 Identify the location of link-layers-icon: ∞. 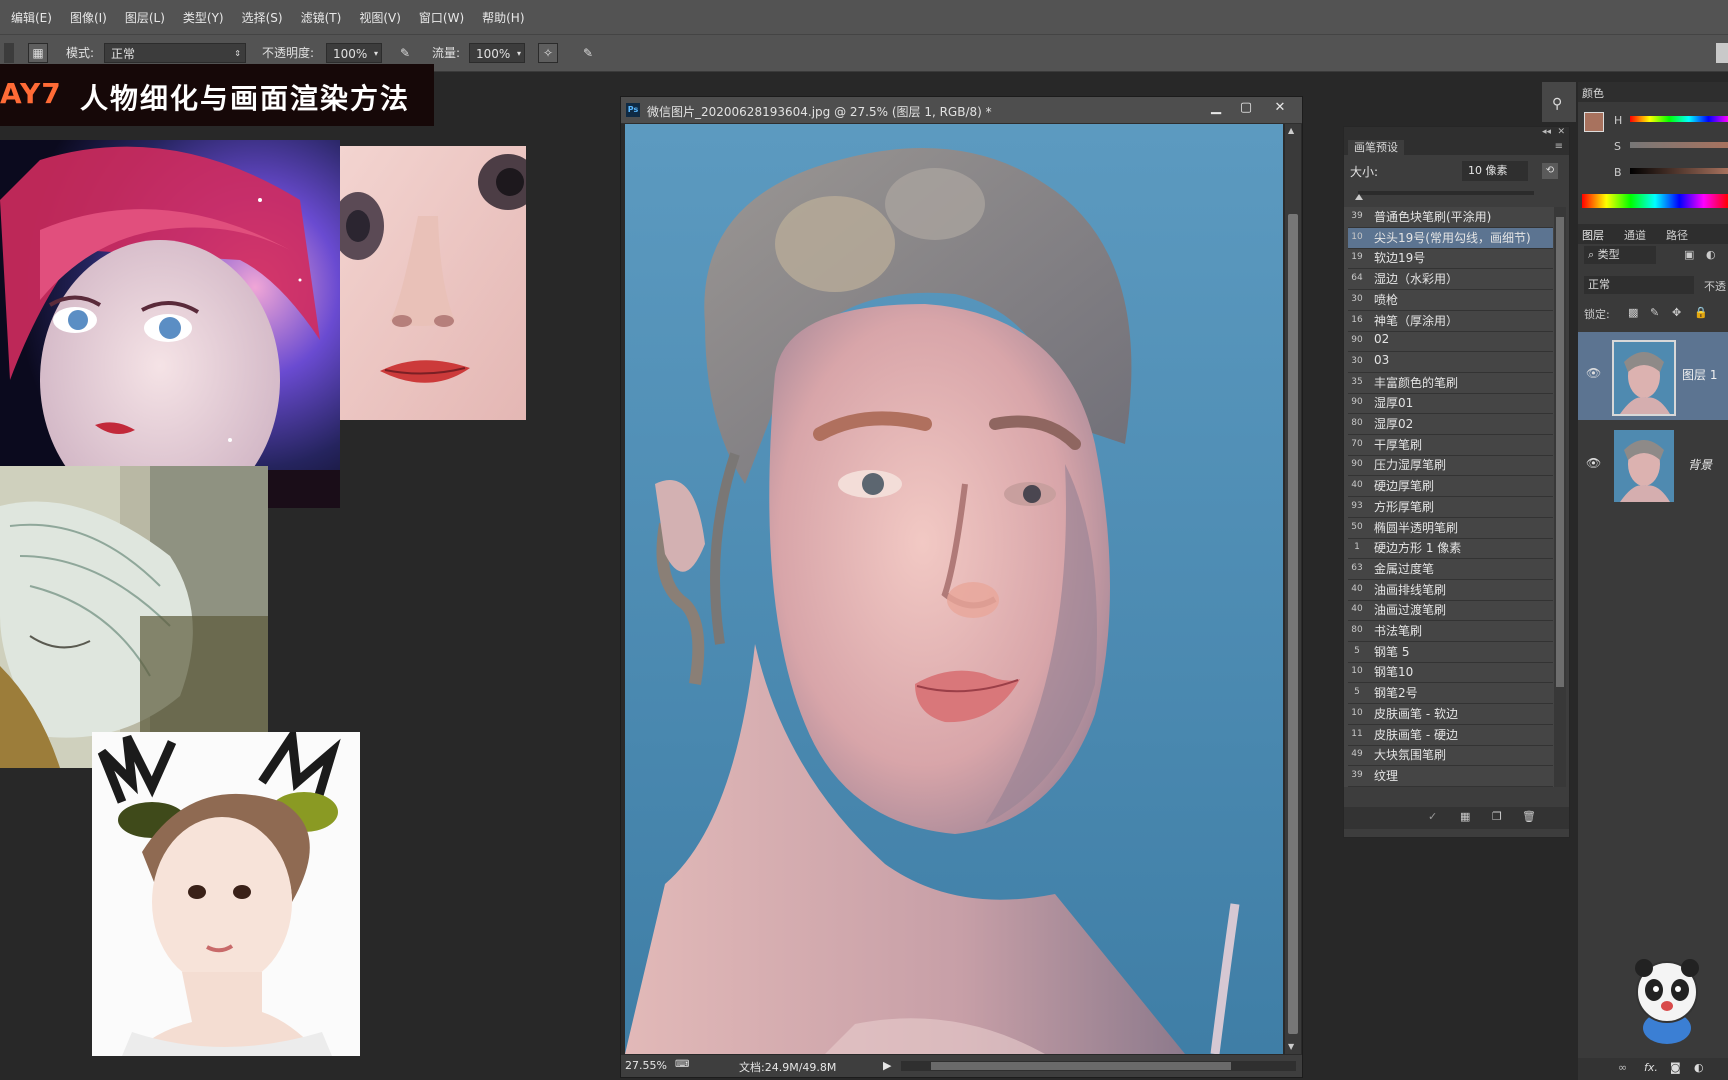
(1622, 1067).